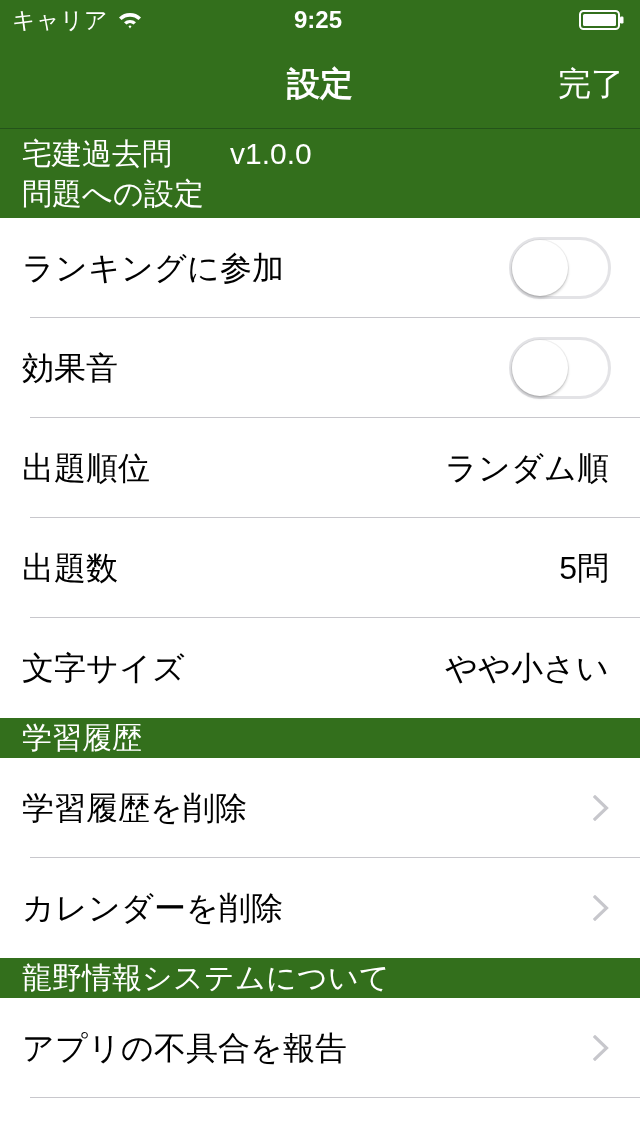 This screenshot has width=640, height=1136. What do you see at coordinates (70, 567) in the screenshot?
I see `setting-label: 出題数` at bounding box center [70, 567].